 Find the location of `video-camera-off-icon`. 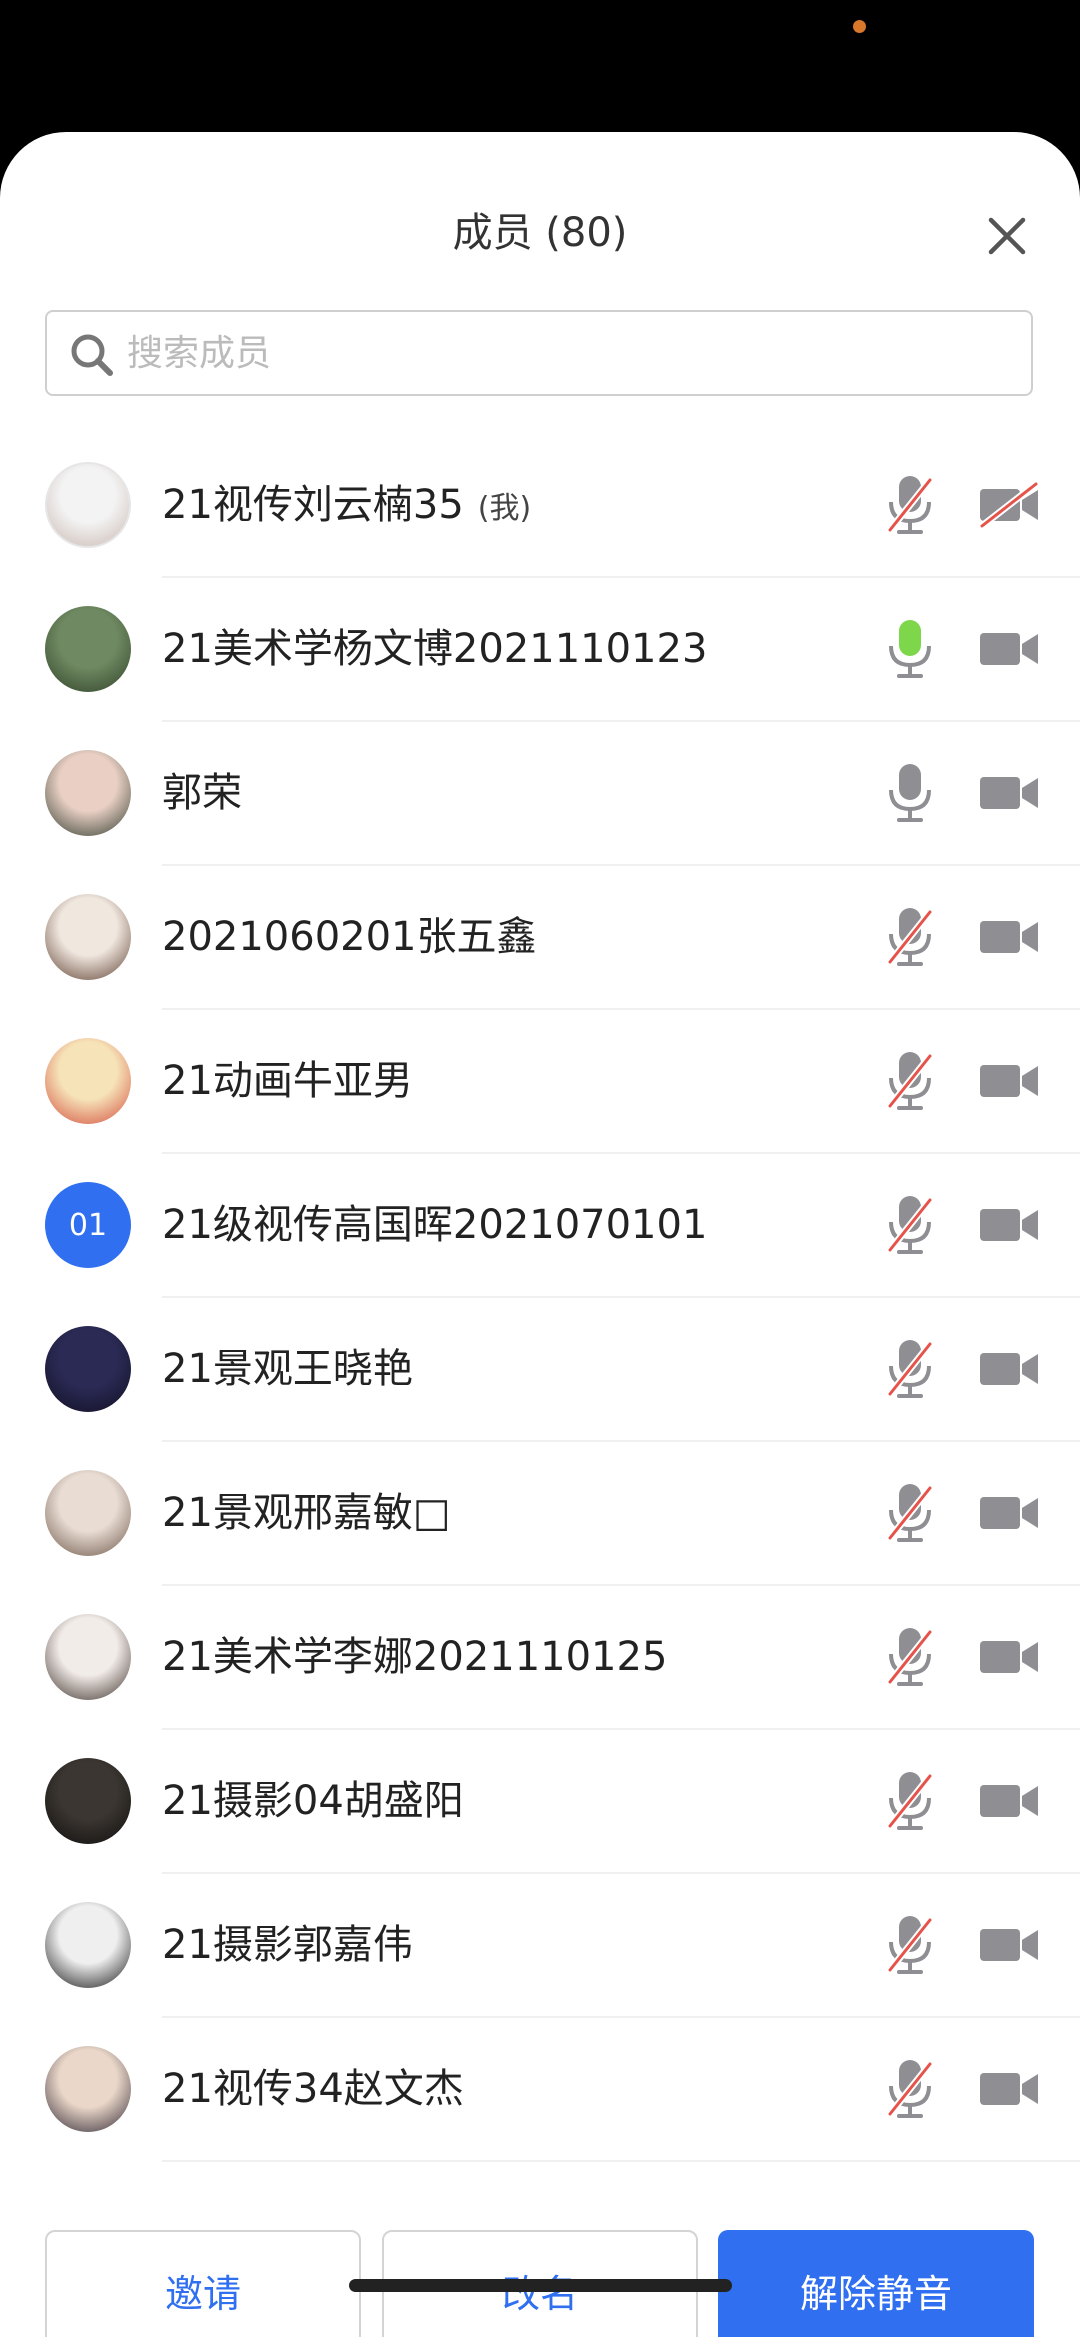

video-camera-off-icon is located at coordinates (1009, 505).